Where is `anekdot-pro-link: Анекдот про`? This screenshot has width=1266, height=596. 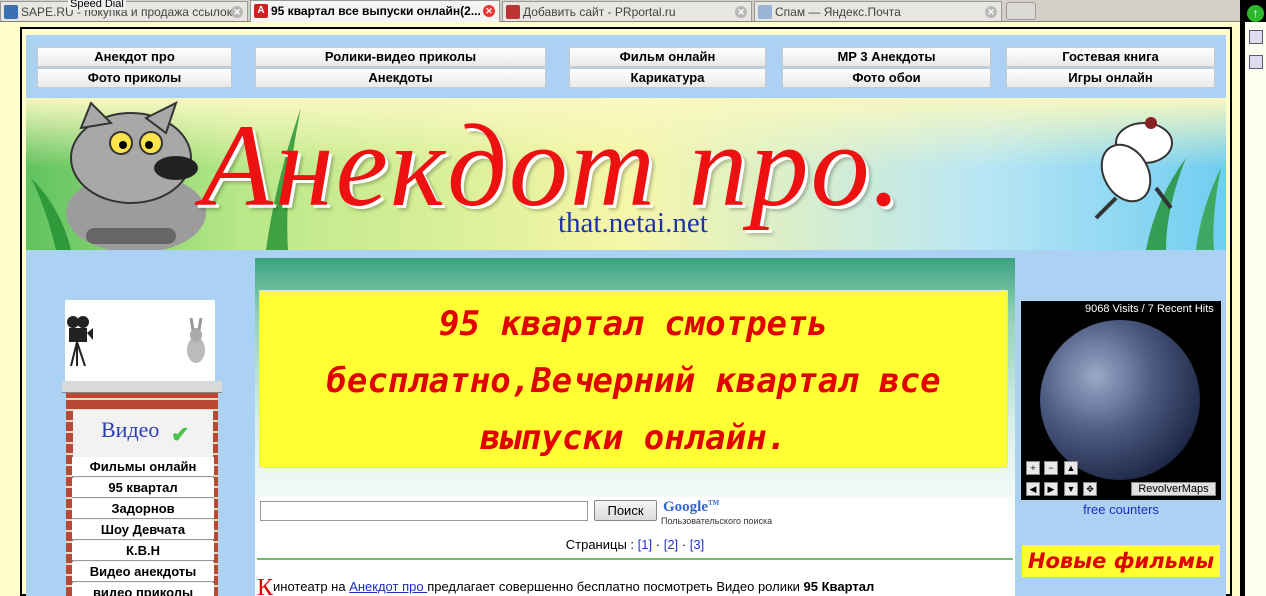
anekdot-pro-link: Анекдот про is located at coordinates (388, 586).